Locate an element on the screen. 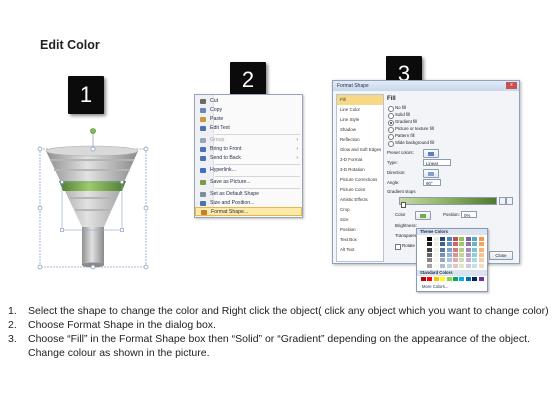 The image size is (560, 420). color-dropdown is located at coordinates (423, 215).